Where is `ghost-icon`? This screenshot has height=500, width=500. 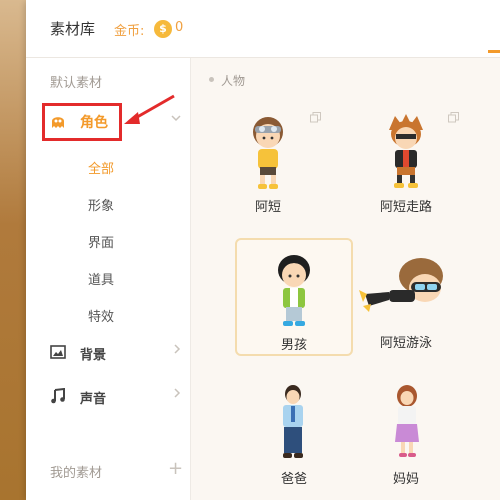
ghost-icon is located at coordinates (58, 123).